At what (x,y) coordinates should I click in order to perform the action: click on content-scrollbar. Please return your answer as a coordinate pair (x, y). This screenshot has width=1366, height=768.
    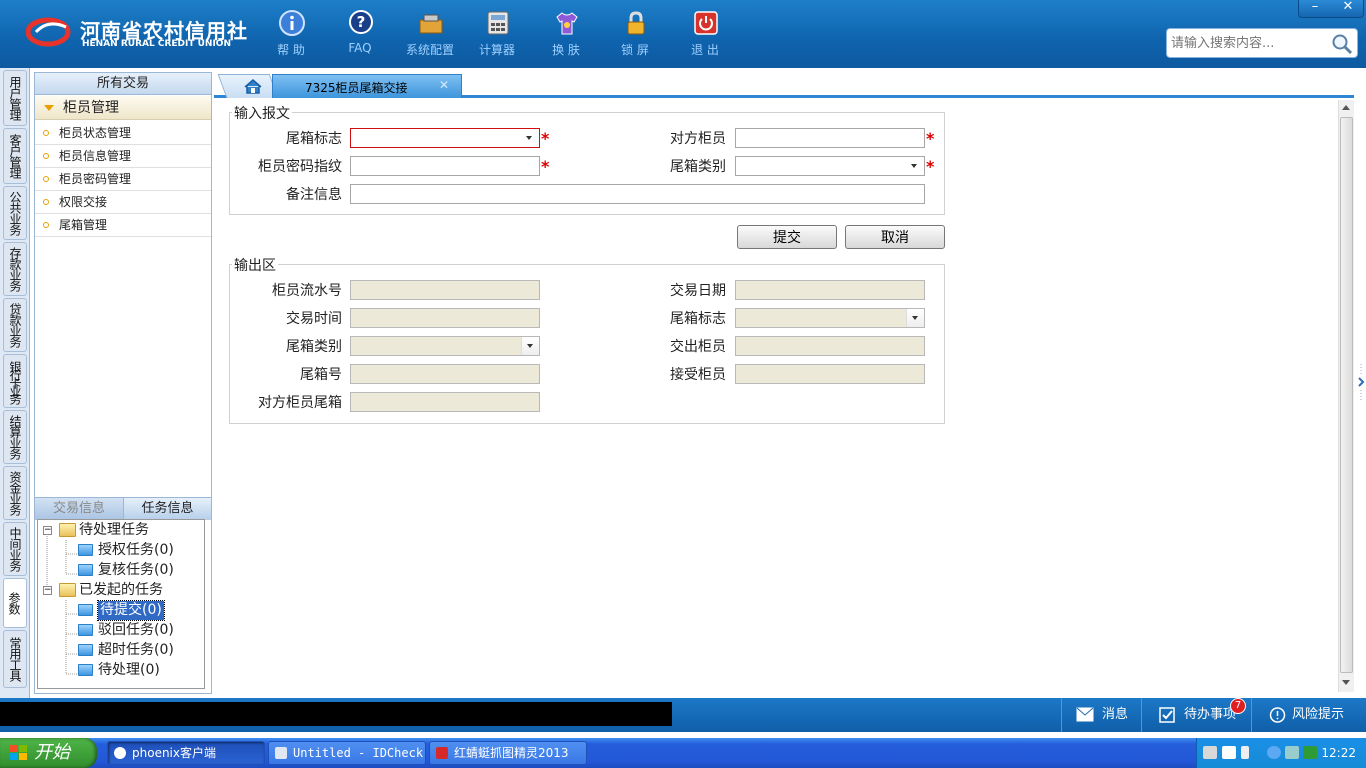
    Looking at the image, I should click on (1346, 396).